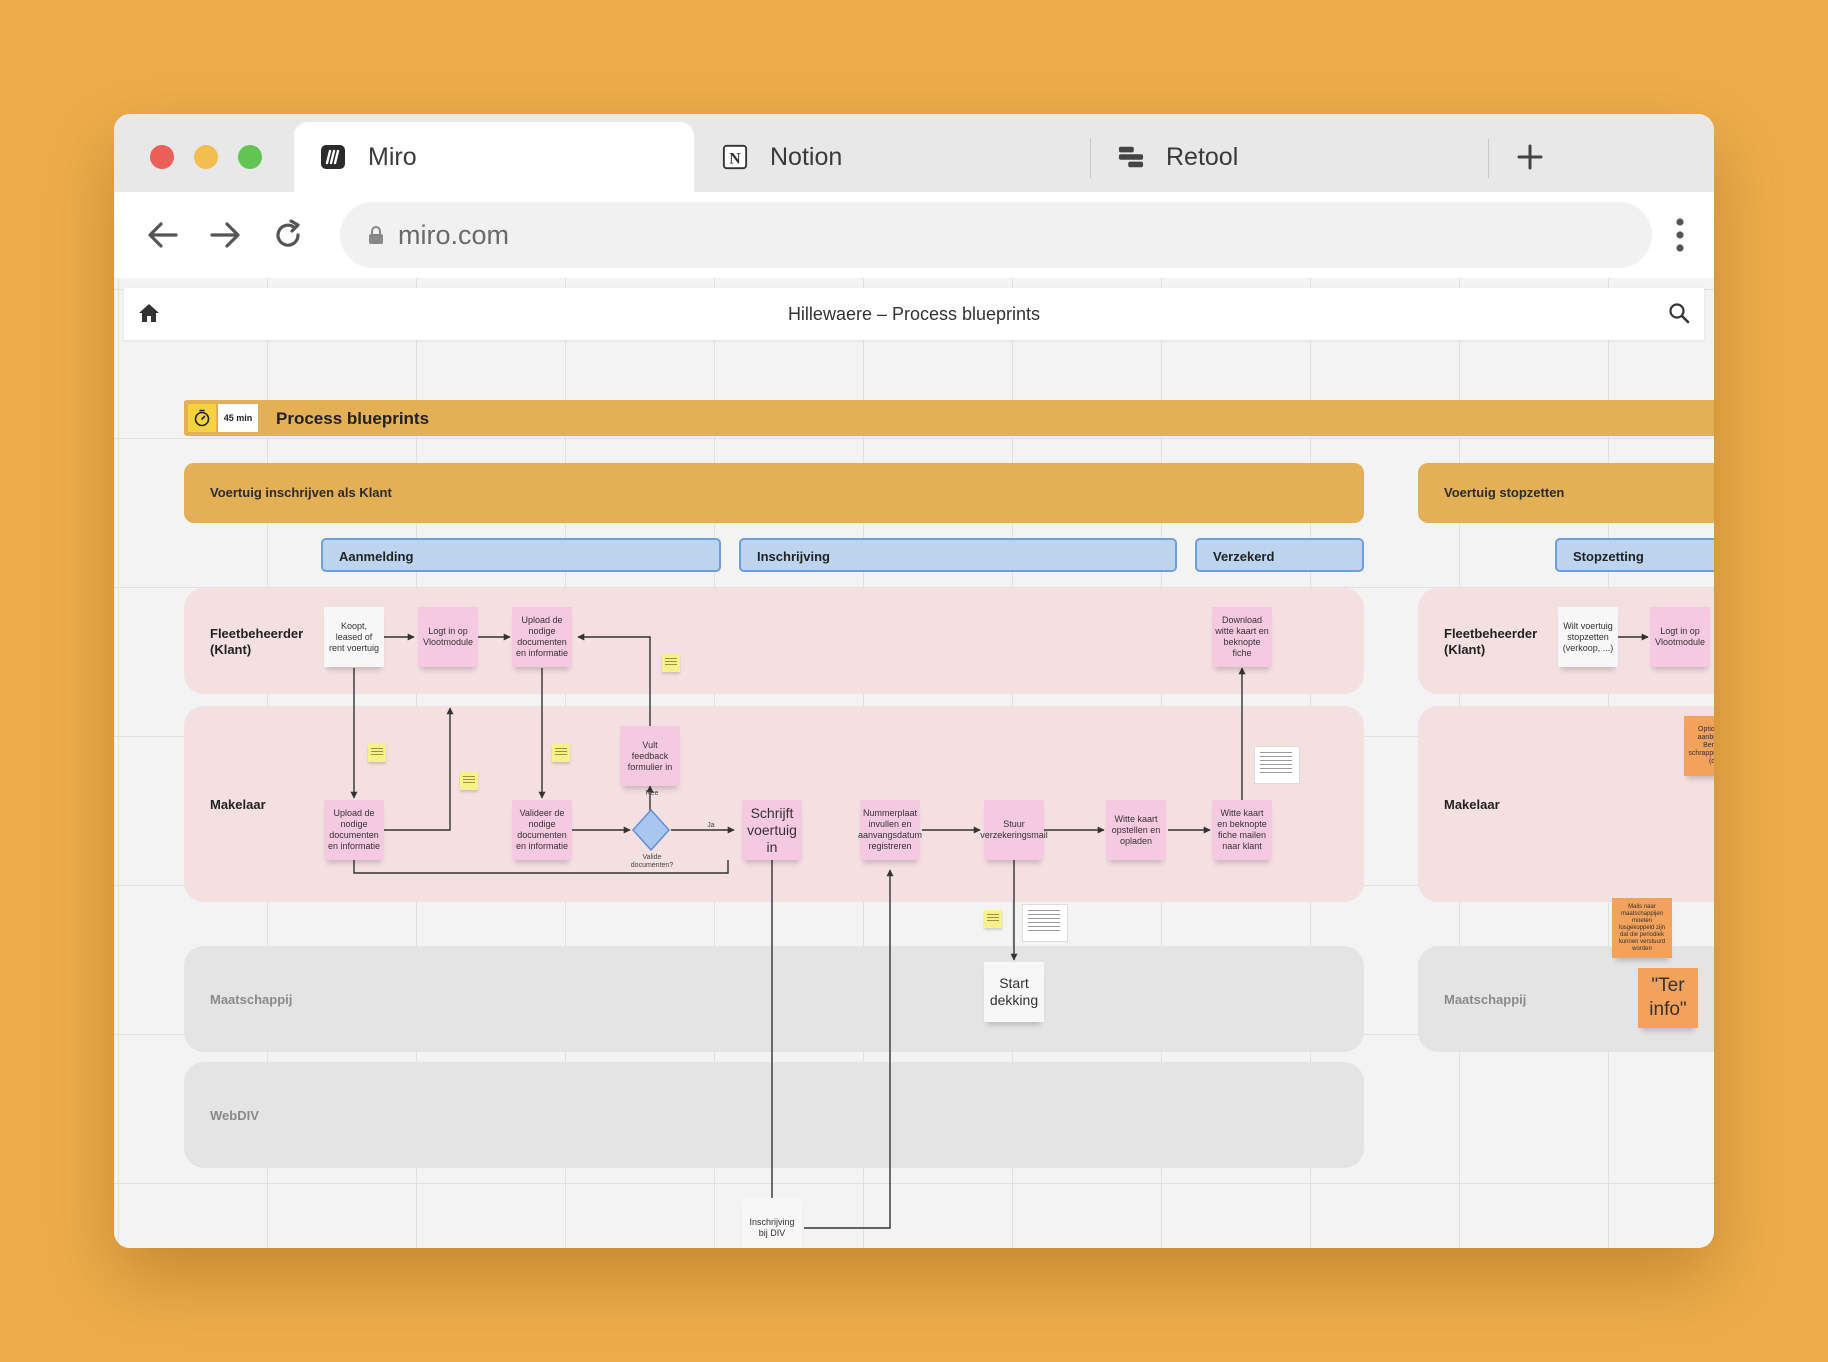 This screenshot has height=1362, width=1828. Describe the element at coordinates (162, 157) in the screenshot. I see `close-window-button` at that location.